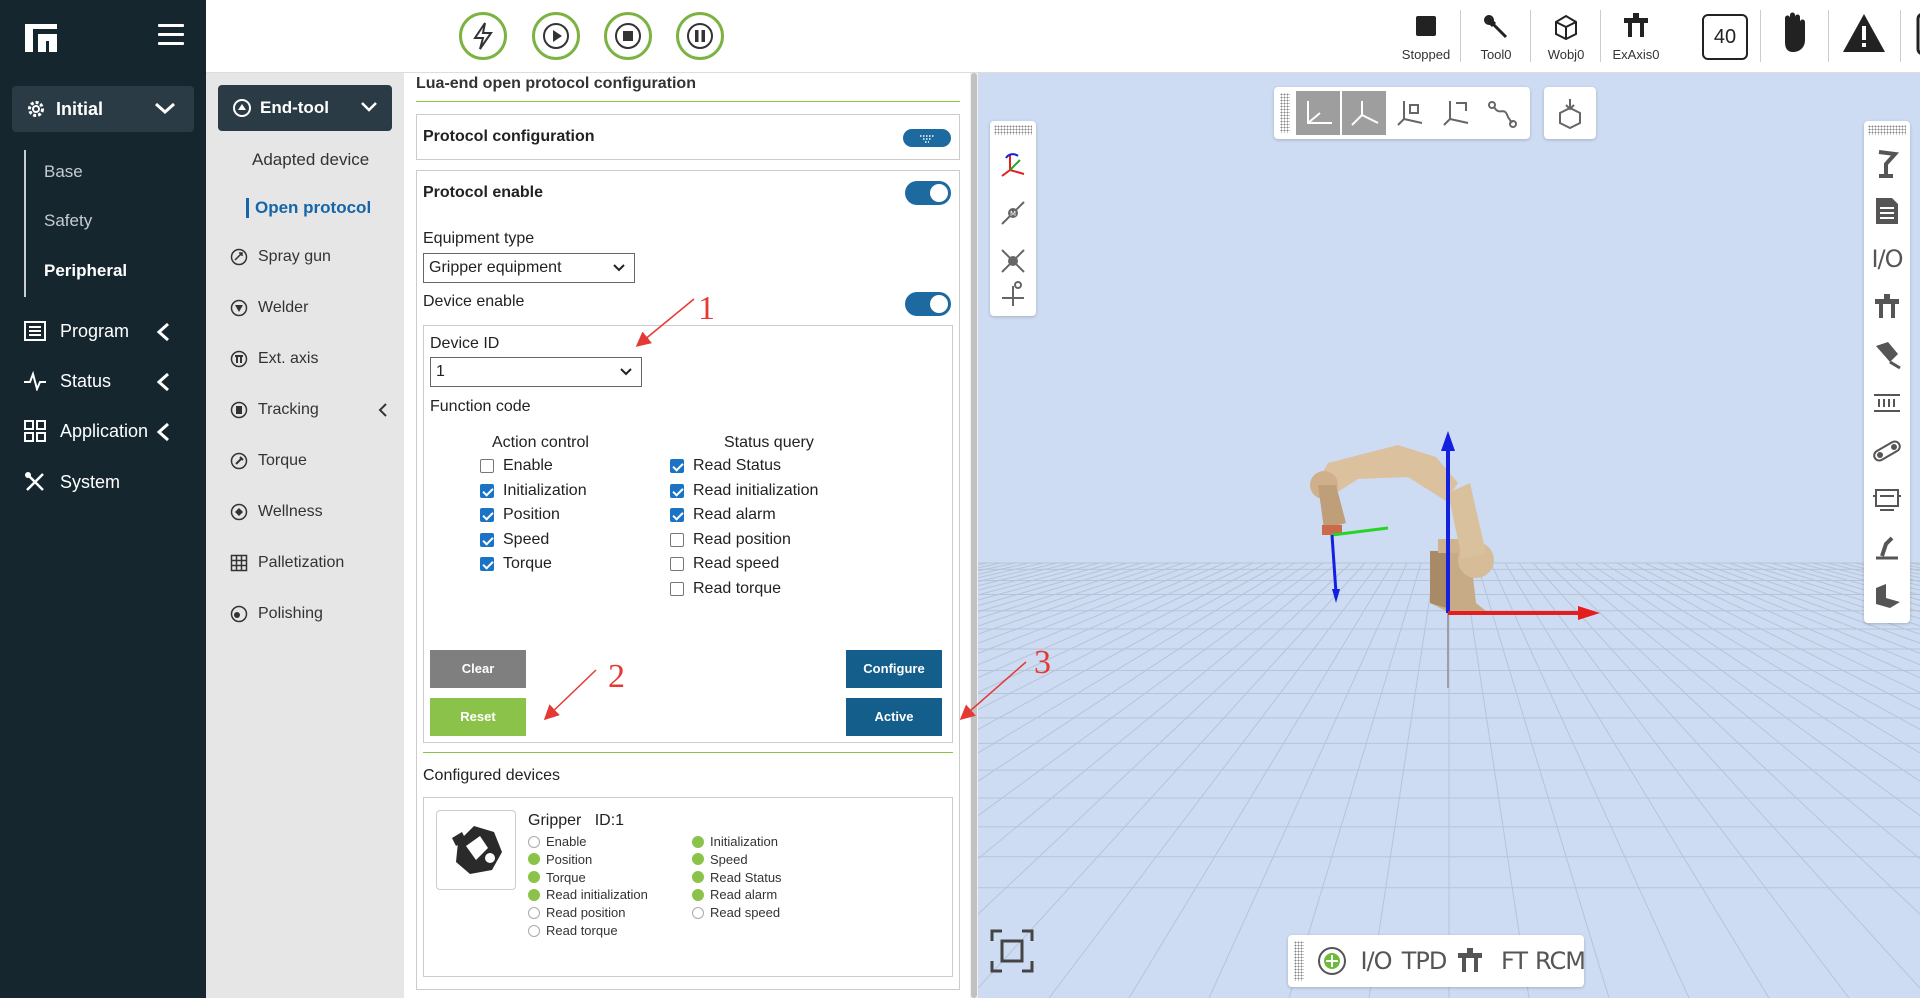  Describe the element at coordinates (1332, 961) in the screenshot. I see `target-button` at that location.